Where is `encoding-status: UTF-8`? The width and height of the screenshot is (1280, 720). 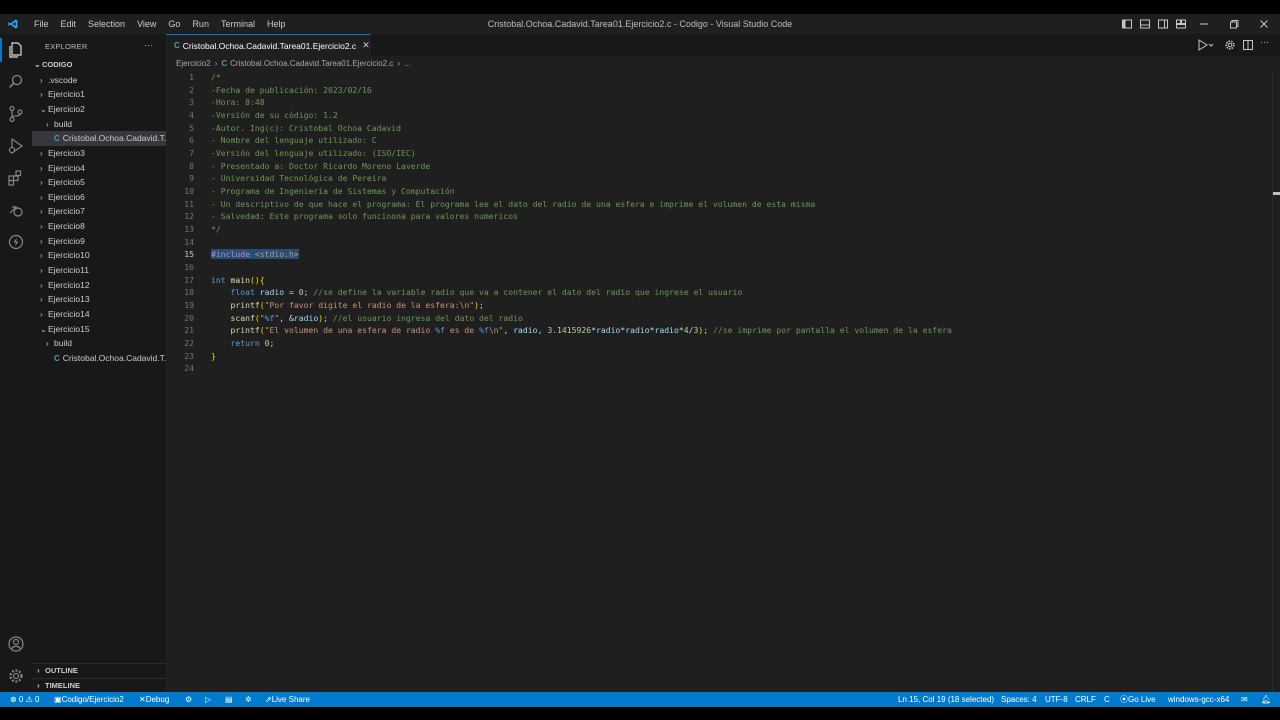 encoding-status: UTF-8 is located at coordinates (1056, 699).